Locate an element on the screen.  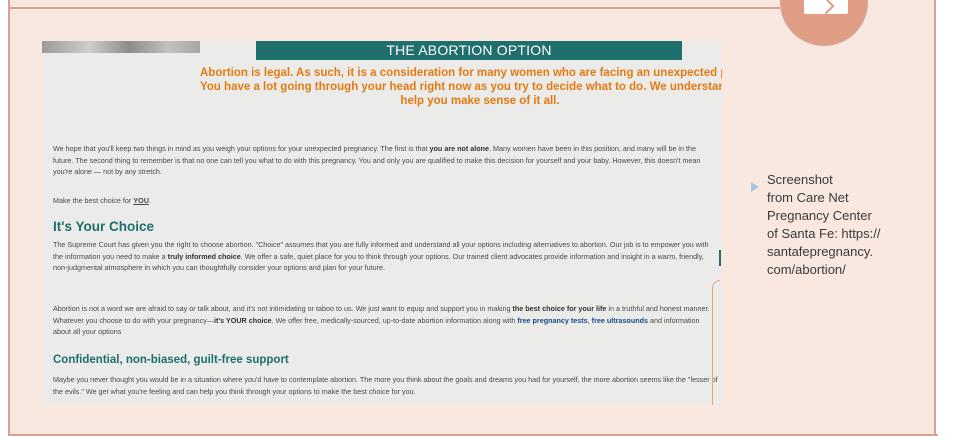
you-emphasis: YOU is located at coordinates (141, 200).